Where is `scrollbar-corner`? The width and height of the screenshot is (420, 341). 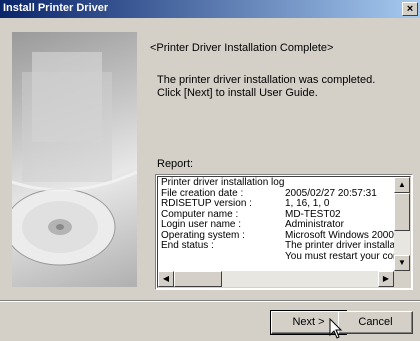
scrollbar-corner is located at coordinates (402, 279).